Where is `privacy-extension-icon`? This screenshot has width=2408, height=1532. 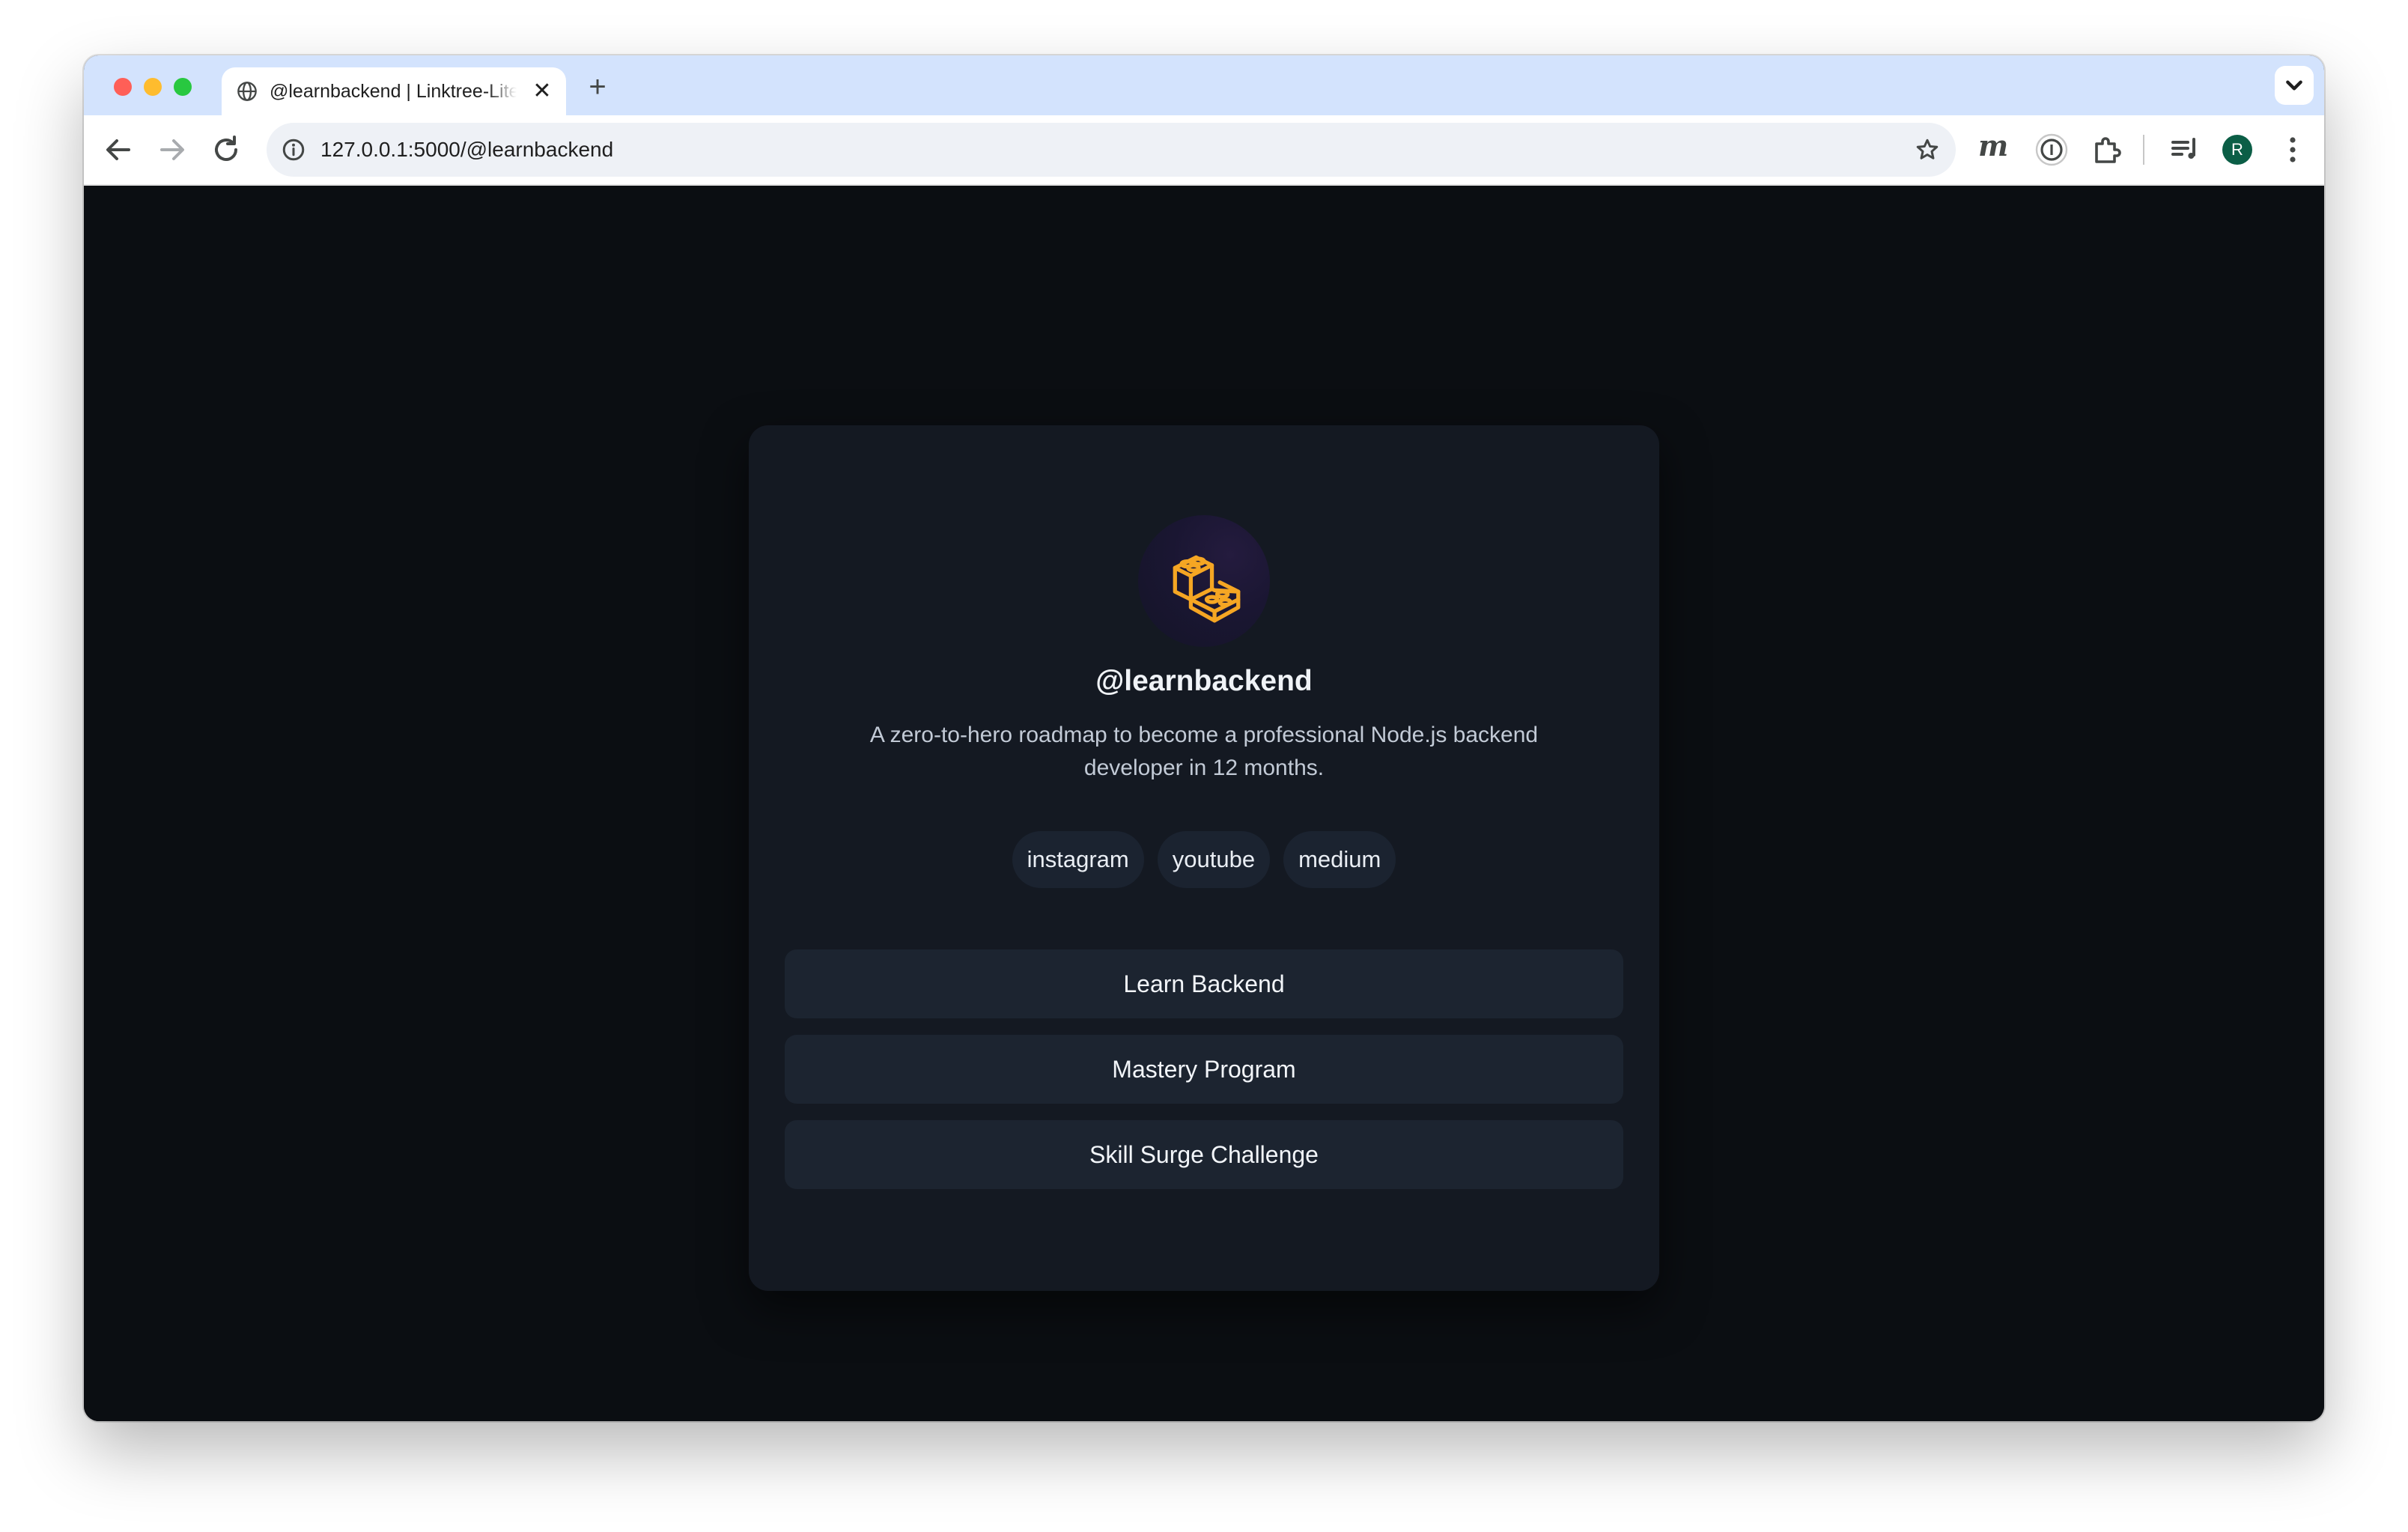 privacy-extension-icon is located at coordinates (2052, 150).